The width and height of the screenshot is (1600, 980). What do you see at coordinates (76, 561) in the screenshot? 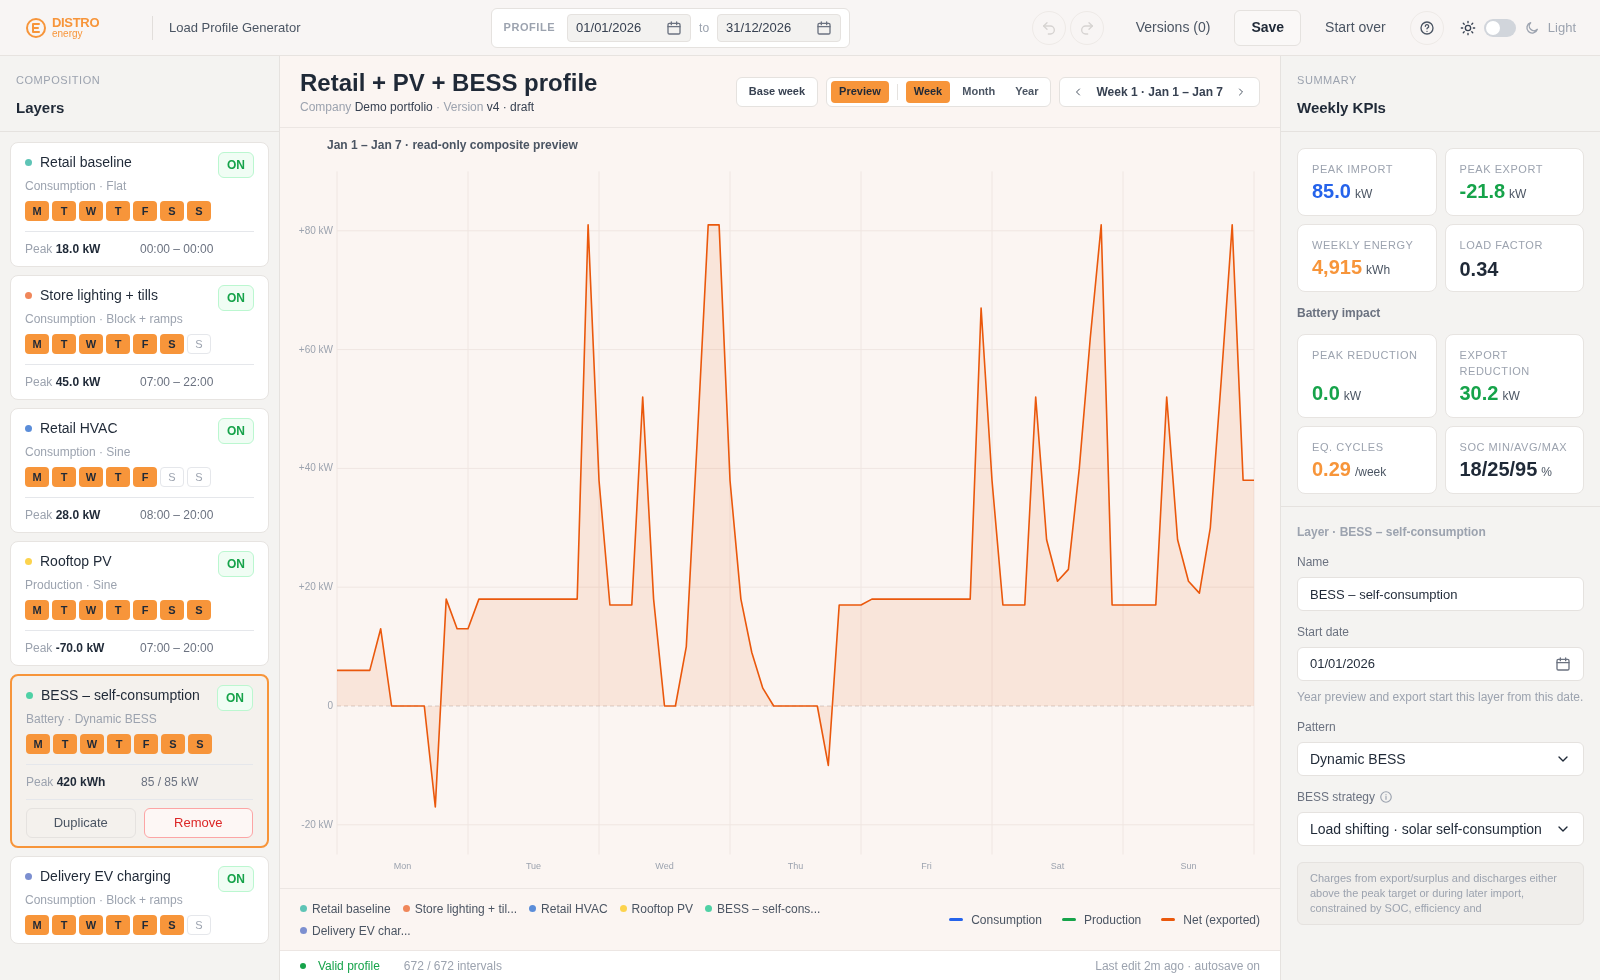
I see `layer-name: Rooftop PV` at bounding box center [76, 561].